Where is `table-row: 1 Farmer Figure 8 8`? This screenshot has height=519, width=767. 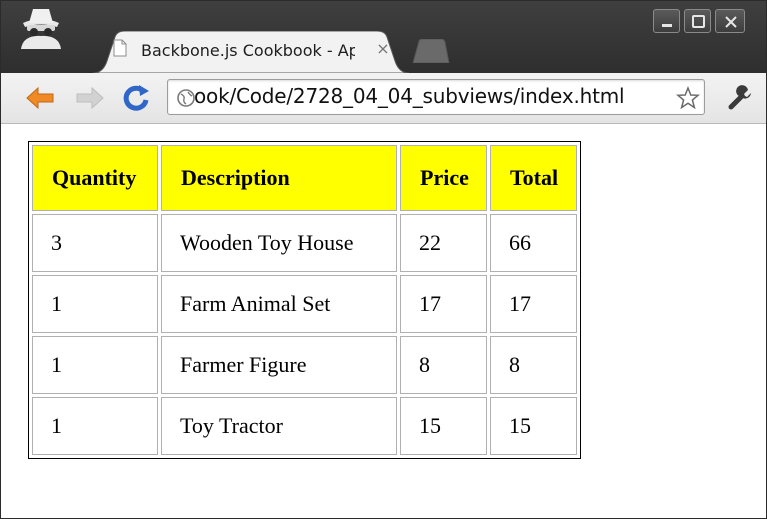
table-row: 1 Farmer Figure 8 8 is located at coordinates (304, 365).